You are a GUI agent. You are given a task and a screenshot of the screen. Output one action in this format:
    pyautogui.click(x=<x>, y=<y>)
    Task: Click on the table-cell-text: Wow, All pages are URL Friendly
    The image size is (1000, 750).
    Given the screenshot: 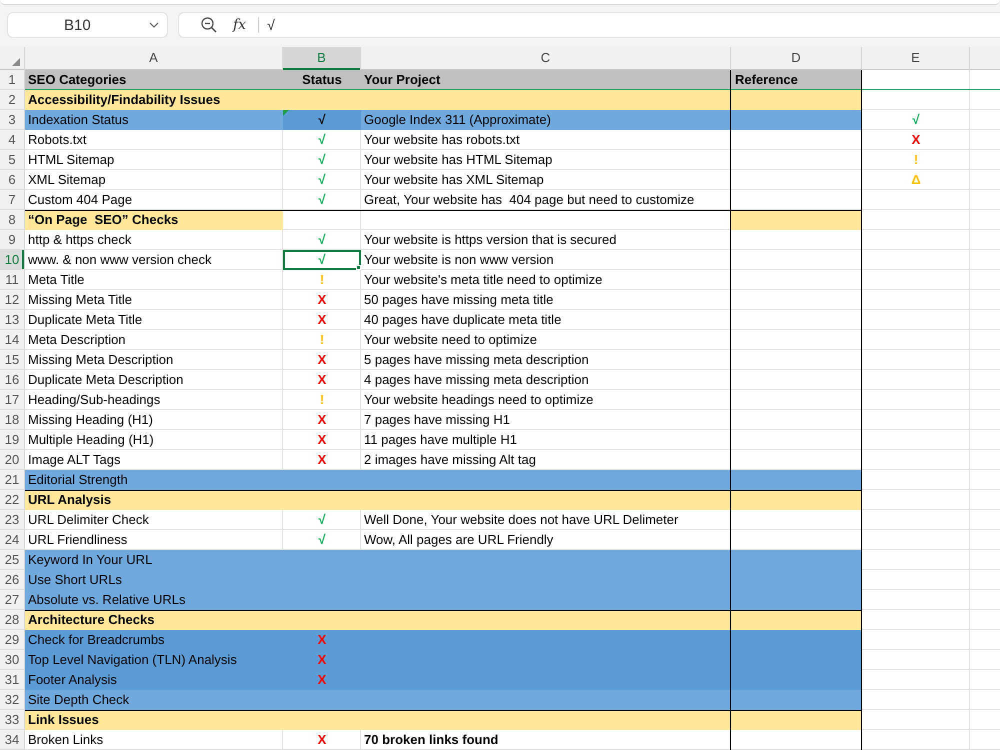 What is the action you would take?
    pyautogui.click(x=458, y=540)
    